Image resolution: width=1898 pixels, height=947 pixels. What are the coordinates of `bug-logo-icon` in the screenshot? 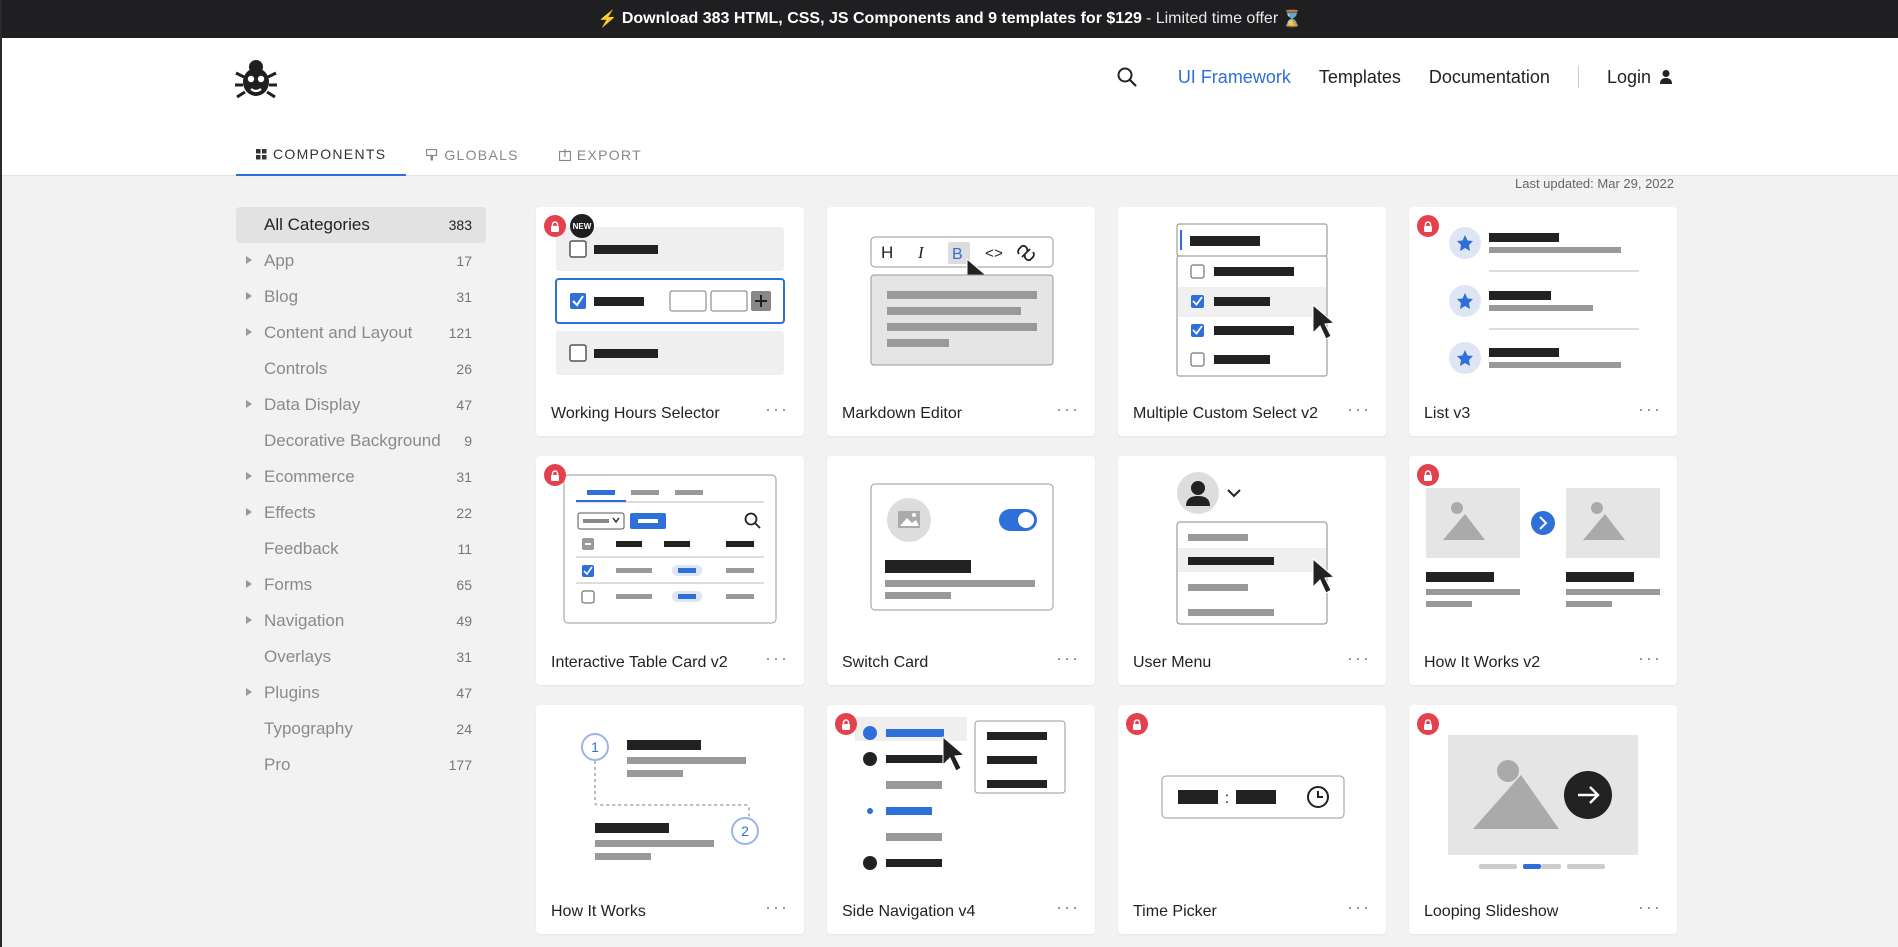 It's located at (256, 79).